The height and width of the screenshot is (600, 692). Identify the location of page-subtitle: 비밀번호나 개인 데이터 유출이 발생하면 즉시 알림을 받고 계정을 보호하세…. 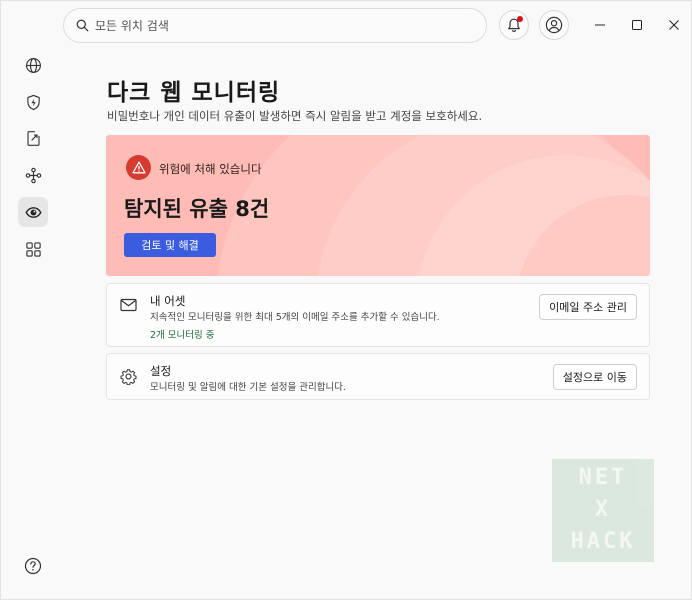
(295, 116).